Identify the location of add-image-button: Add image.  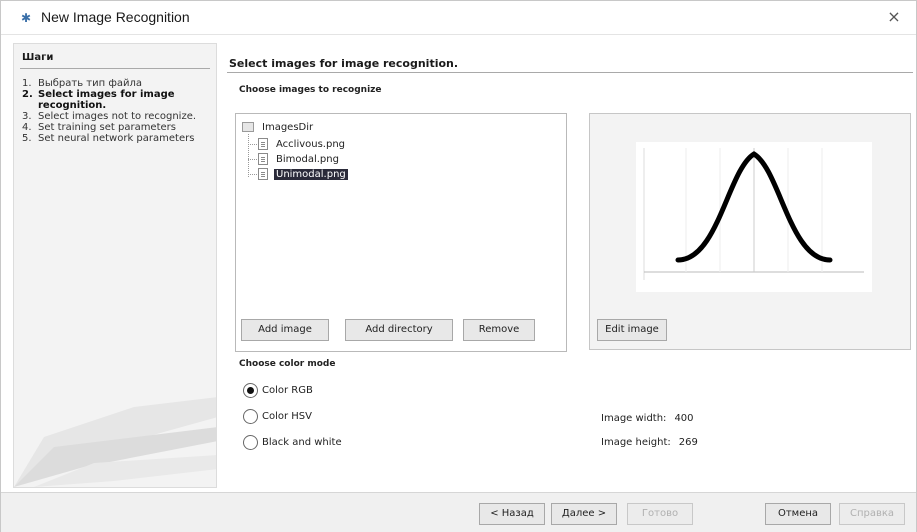
(285, 330).